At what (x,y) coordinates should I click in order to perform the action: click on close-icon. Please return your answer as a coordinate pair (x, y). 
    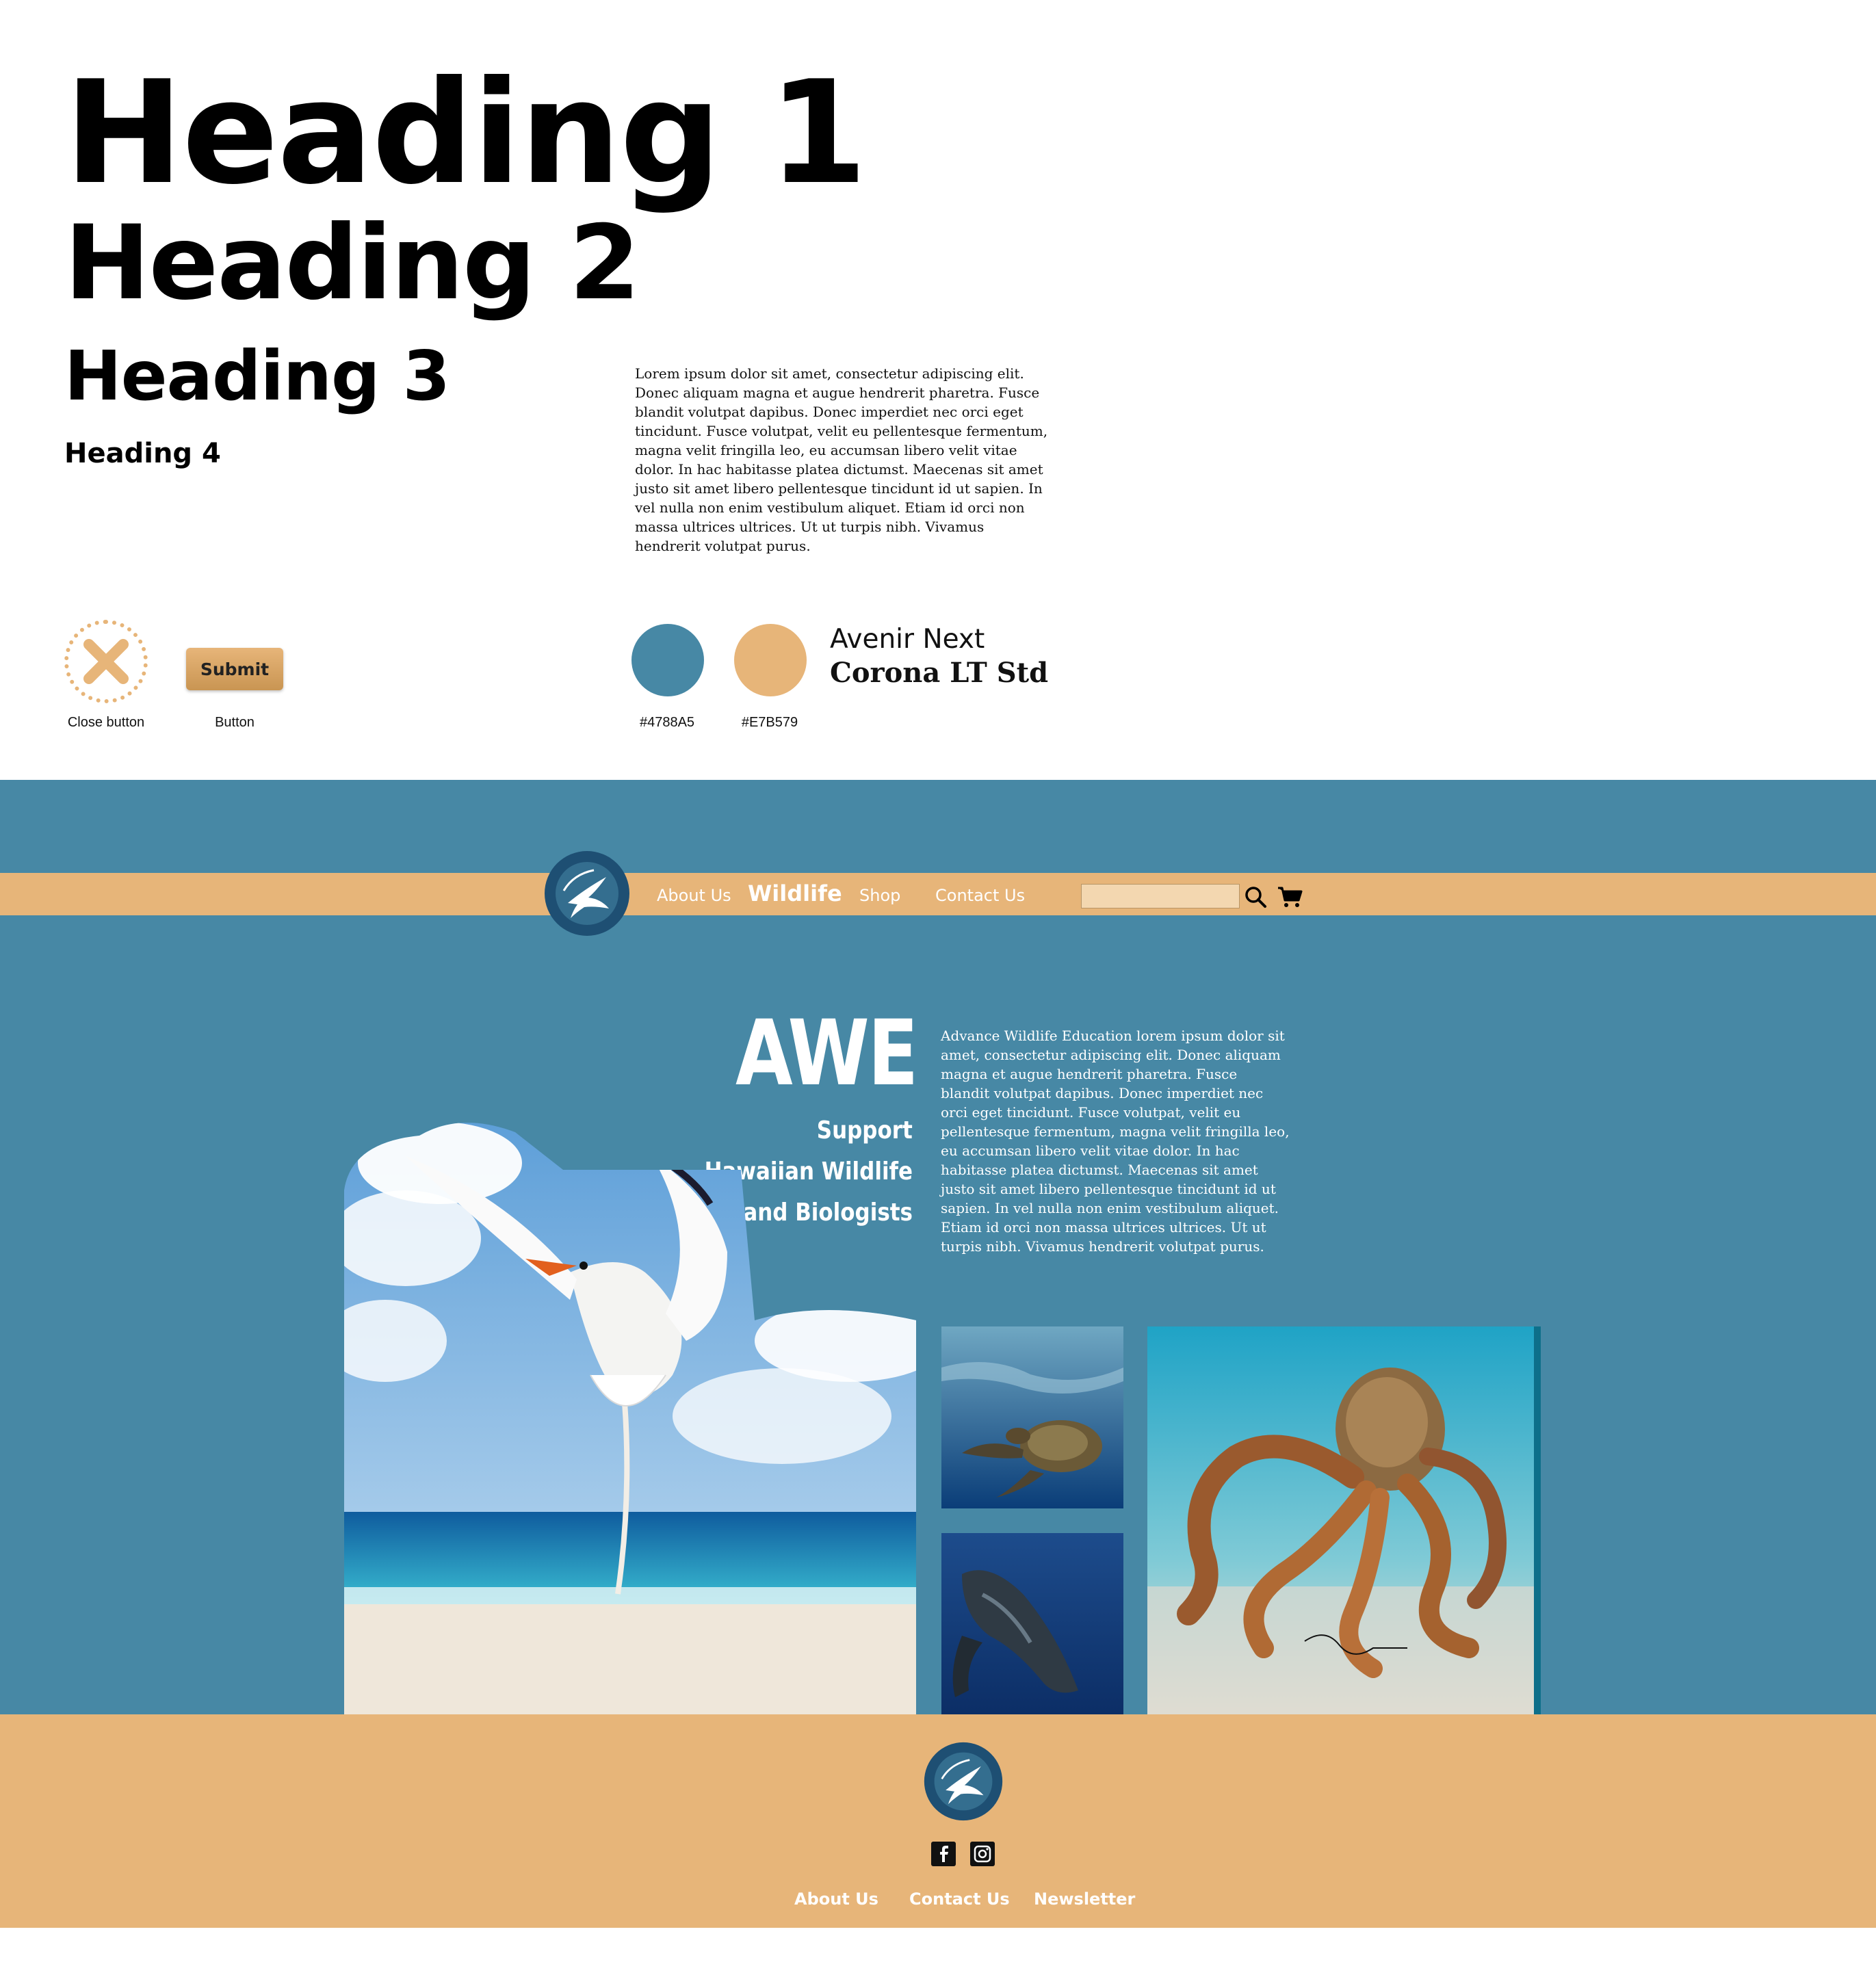
    Looking at the image, I should click on (106, 661).